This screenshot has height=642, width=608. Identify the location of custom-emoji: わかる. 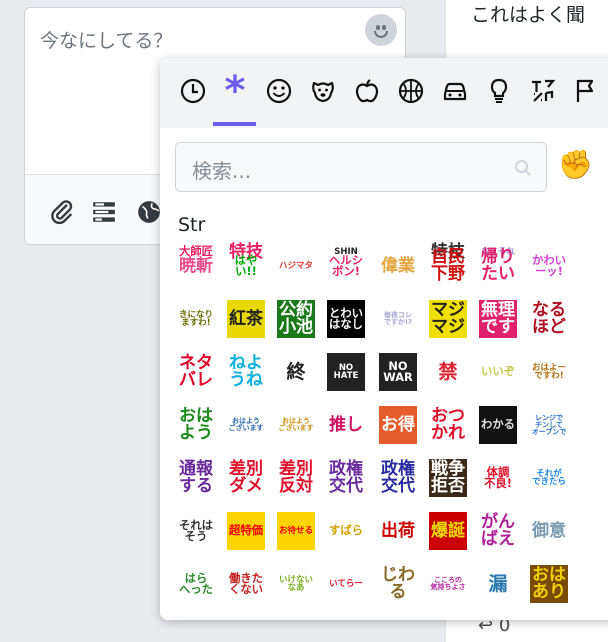
(498, 425).